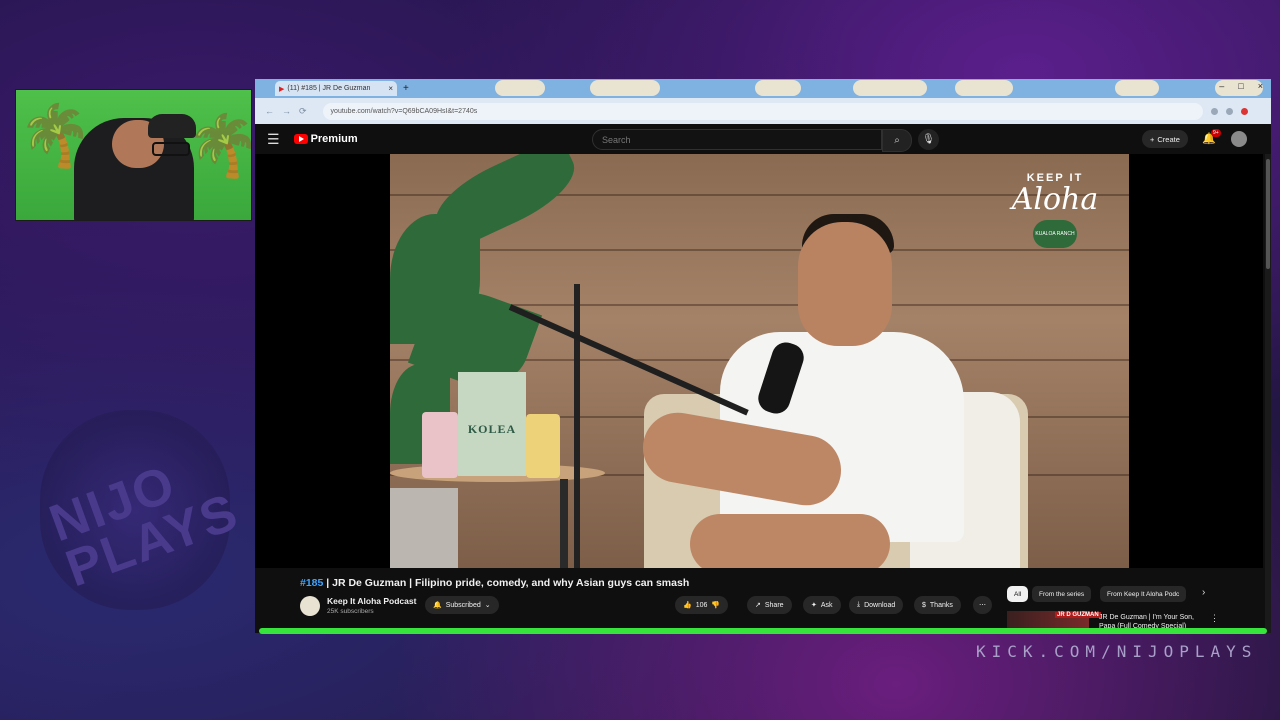 Image resolution: width=1280 pixels, height=720 pixels. I want to click on youtube-favicon-icon: ▶, so click(282, 89).